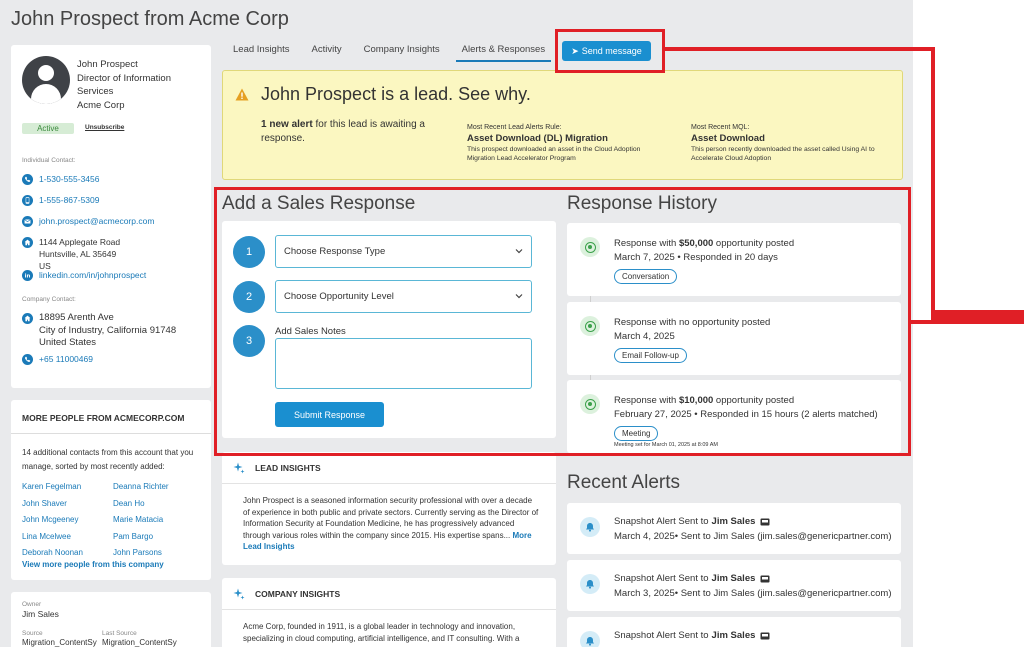 The image size is (1024, 647). I want to click on phone1-row: 1-530-555-3456, so click(61, 179).